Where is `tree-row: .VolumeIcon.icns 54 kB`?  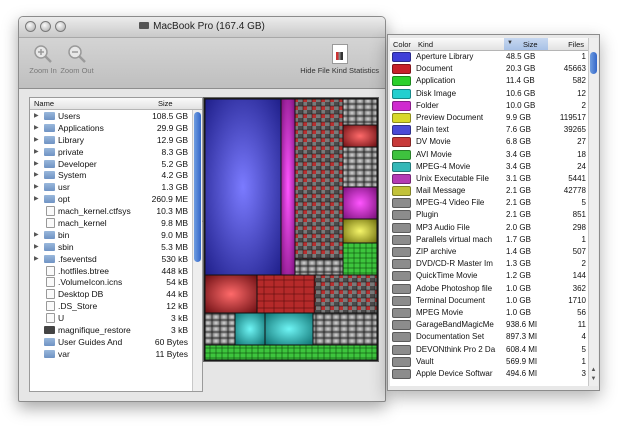
tree-row: .VolumeIcon.icns 54 kB is located at coordinates (116, 282).